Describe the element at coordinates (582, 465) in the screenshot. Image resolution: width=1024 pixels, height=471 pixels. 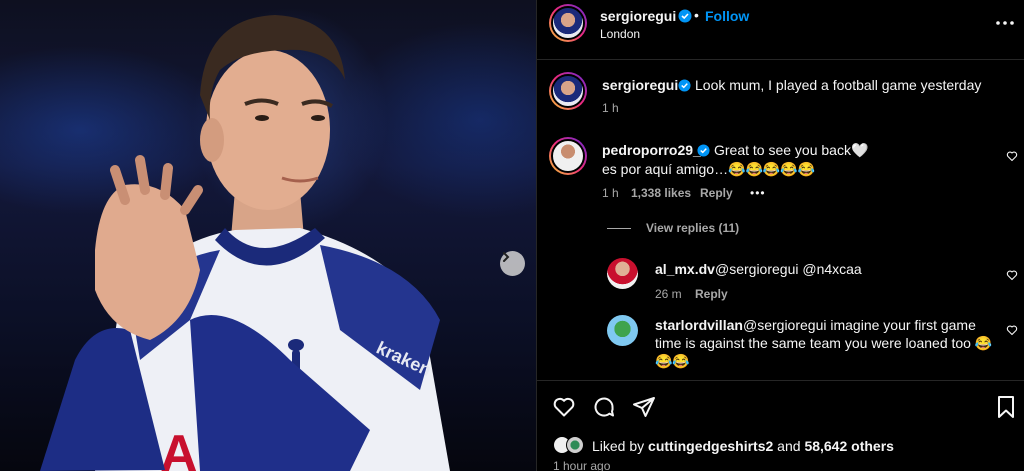
I see `post-time: 1 hour ago` at that location.